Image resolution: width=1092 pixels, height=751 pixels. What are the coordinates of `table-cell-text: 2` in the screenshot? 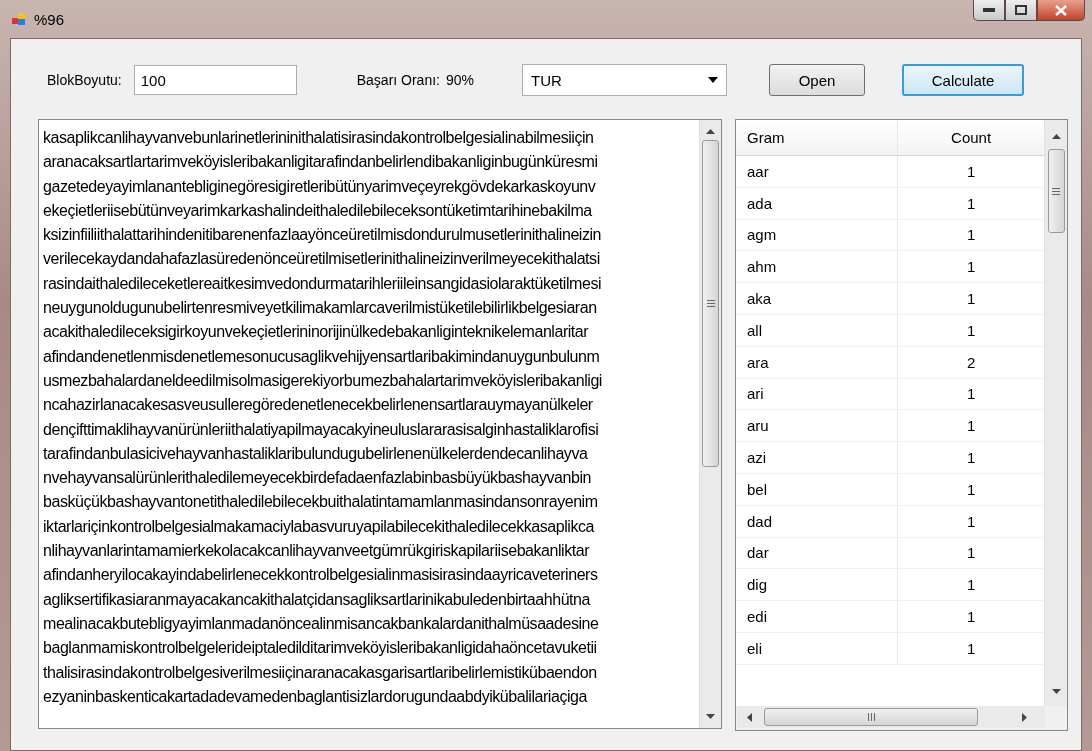 It's located at (971, 362).